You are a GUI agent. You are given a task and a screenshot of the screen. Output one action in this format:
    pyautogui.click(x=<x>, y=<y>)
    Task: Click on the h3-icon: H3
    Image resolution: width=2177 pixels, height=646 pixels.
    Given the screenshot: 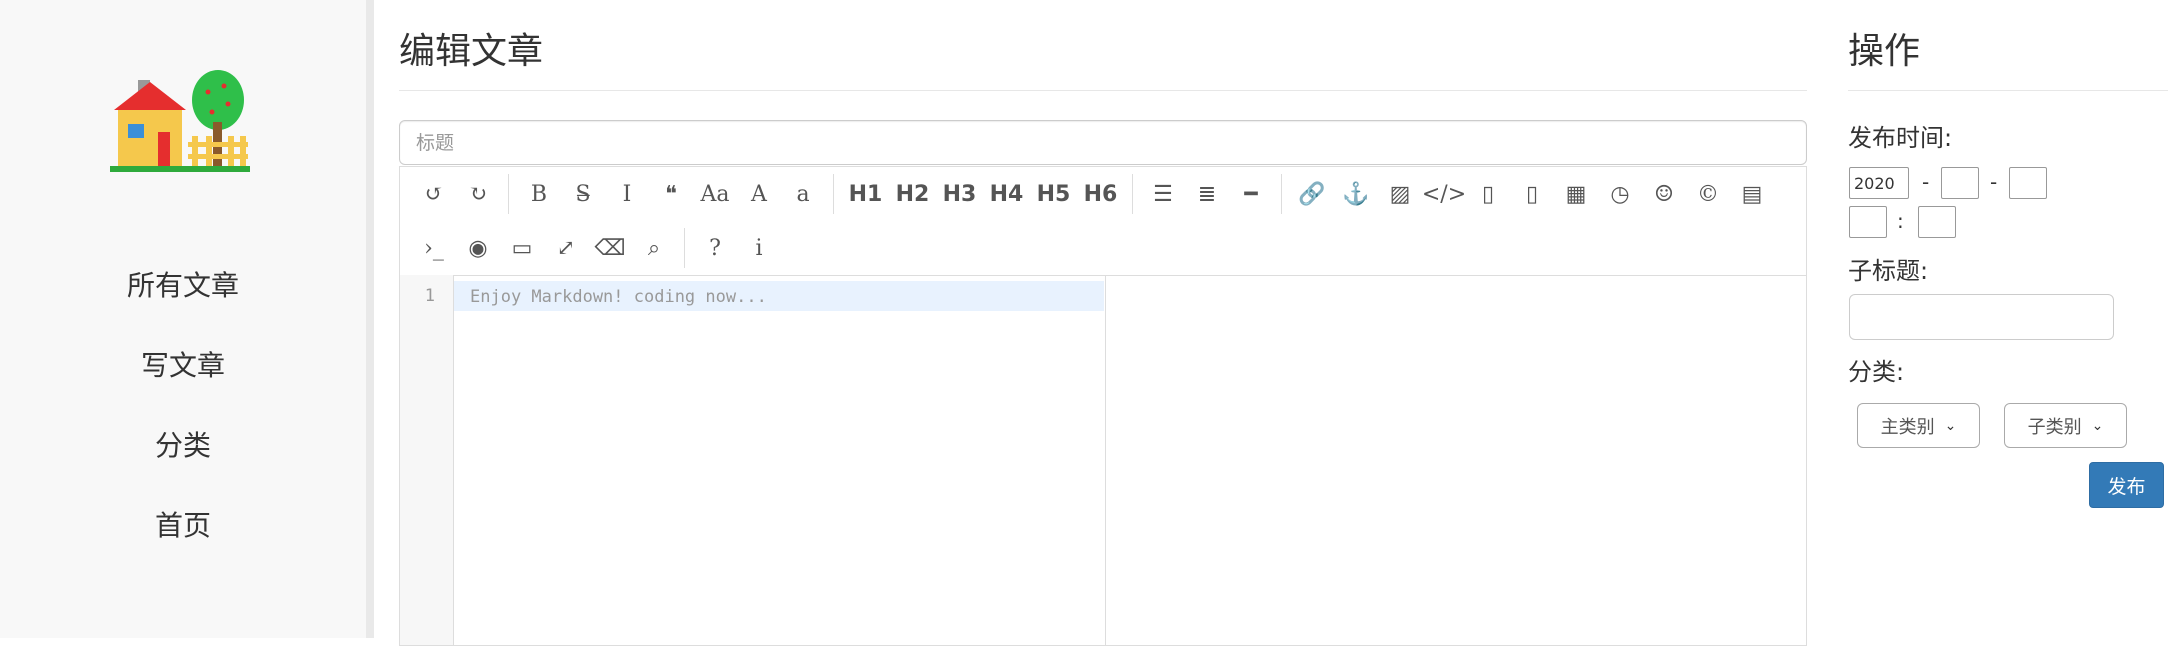 What is the action you would take?
    pyautogui.click(x=959, y=194)
    